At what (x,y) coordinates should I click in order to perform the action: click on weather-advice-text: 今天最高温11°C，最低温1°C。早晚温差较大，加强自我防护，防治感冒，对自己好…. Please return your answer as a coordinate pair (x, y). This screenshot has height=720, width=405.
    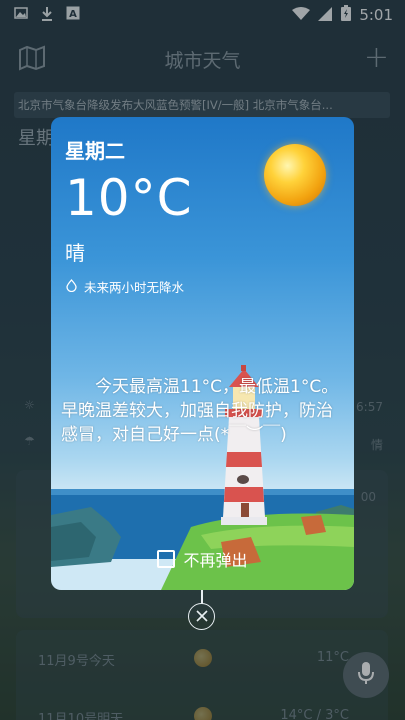
    Looking at the image, I should click on (200, 411).